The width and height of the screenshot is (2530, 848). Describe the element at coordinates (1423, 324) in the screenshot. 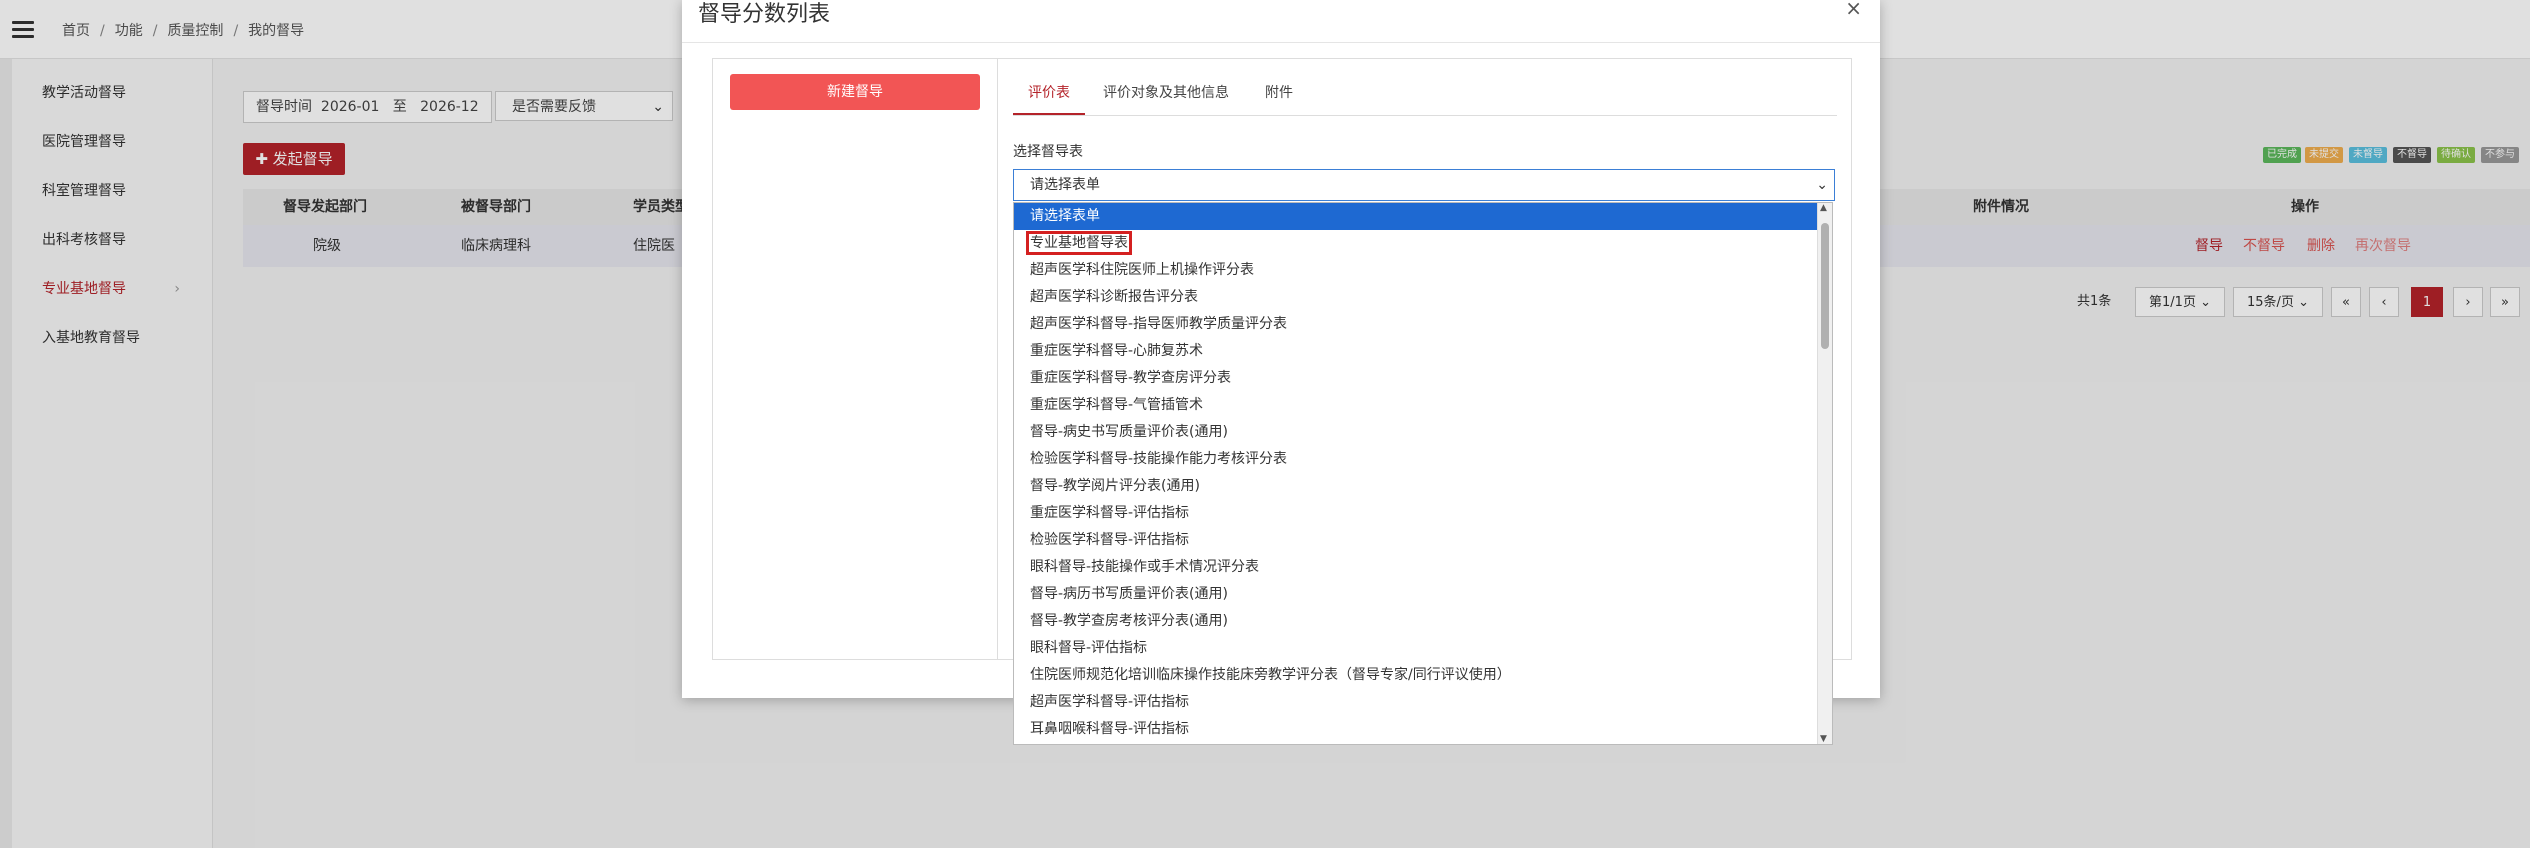

I see `dropdown-option: 超声医学科督导-指导医师教学质量评分表` at that location.